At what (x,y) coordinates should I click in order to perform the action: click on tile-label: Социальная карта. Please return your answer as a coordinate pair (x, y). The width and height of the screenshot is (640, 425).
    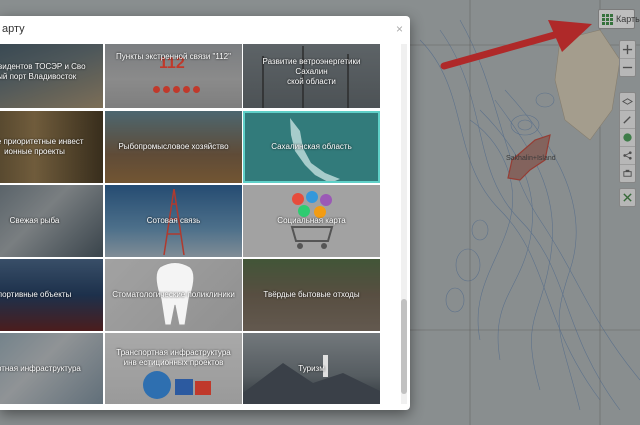
    Looking at the image, I should click on (311, 220).